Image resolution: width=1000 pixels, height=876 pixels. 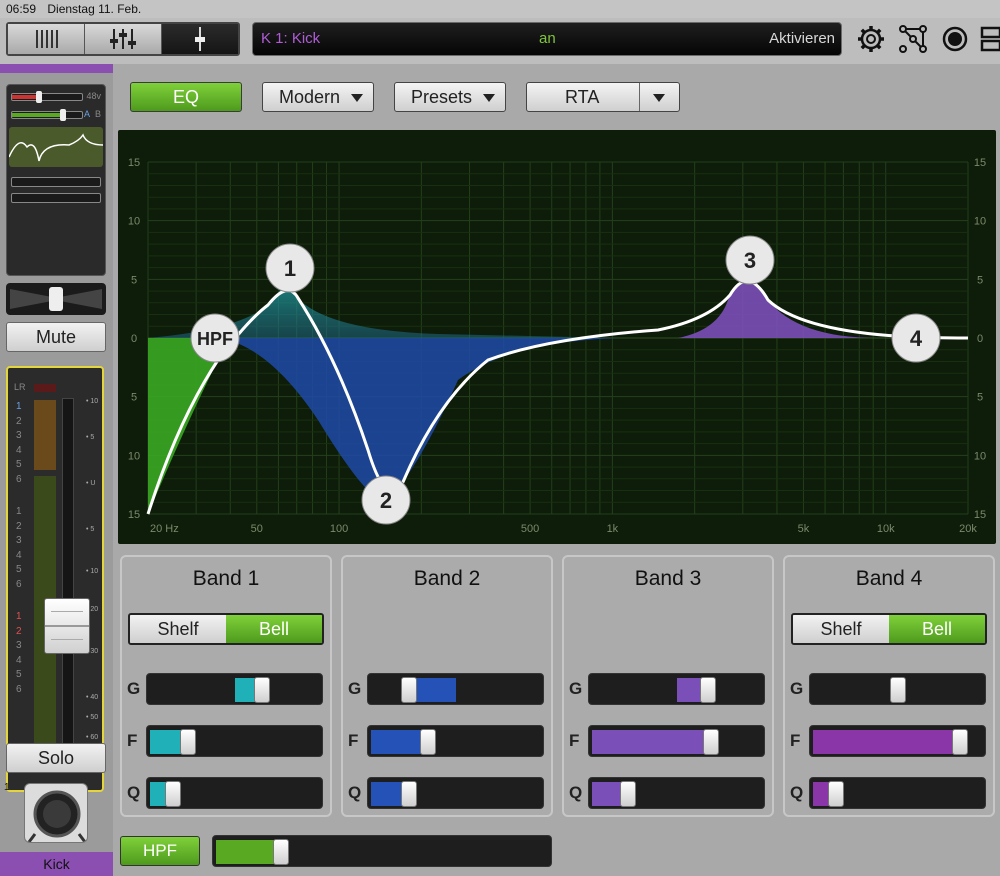 What do you see at coordinates (455, 689) in the screenshot?
I see `band-2-gain-slider` at bounding box center [455, 689].